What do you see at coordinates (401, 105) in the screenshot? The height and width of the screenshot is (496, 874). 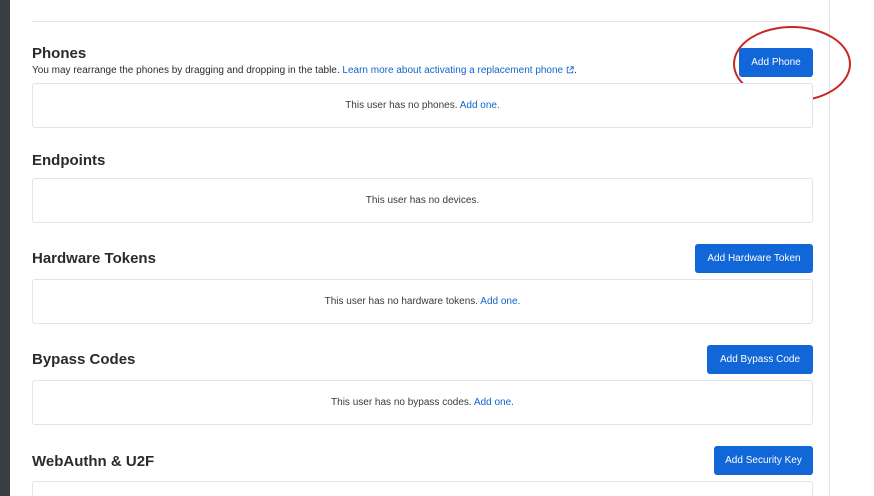 I see `phones-empty-text: This user has no phones.` at bounding box center [401, 105].